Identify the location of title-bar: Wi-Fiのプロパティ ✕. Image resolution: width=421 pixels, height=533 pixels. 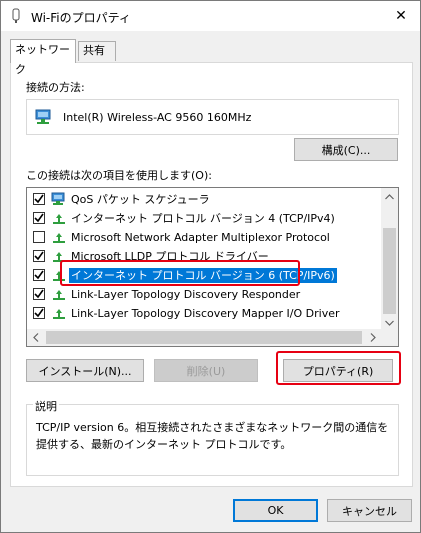
(210, 16).